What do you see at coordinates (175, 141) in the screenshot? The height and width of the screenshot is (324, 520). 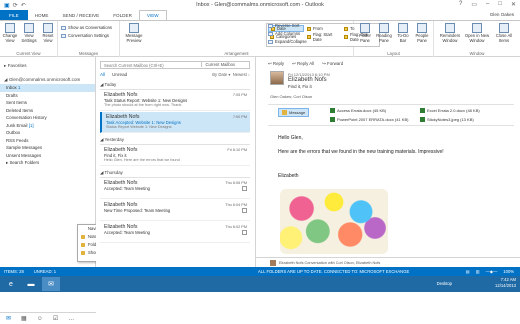 I see `group-header-yesterday: ◢ Yesterday` at bounding box center [175, 141].